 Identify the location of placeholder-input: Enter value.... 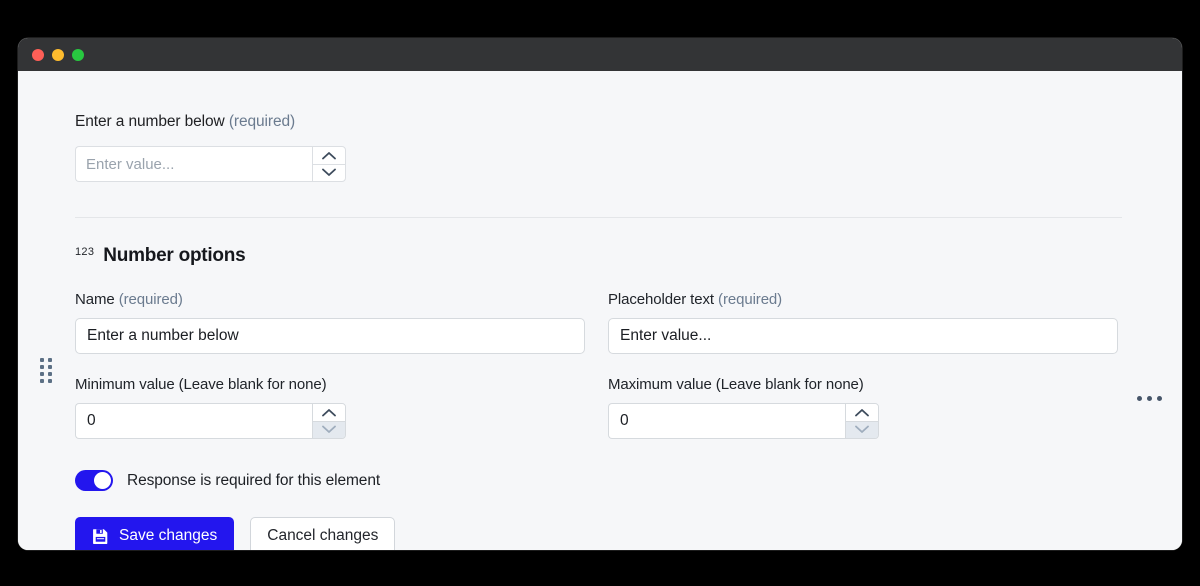
(863, 336).